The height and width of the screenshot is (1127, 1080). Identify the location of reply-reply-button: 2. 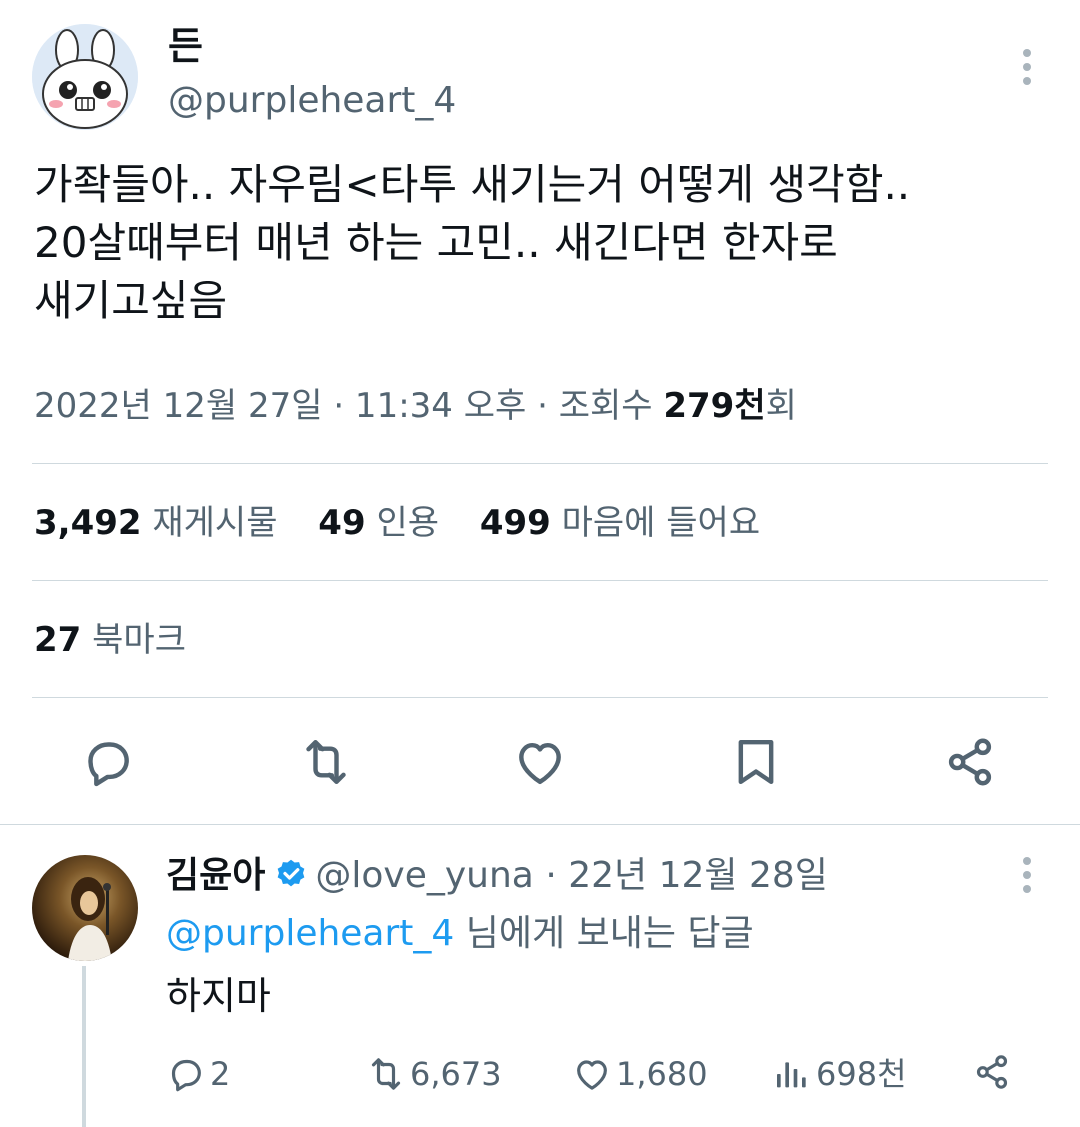
(198, 1074).